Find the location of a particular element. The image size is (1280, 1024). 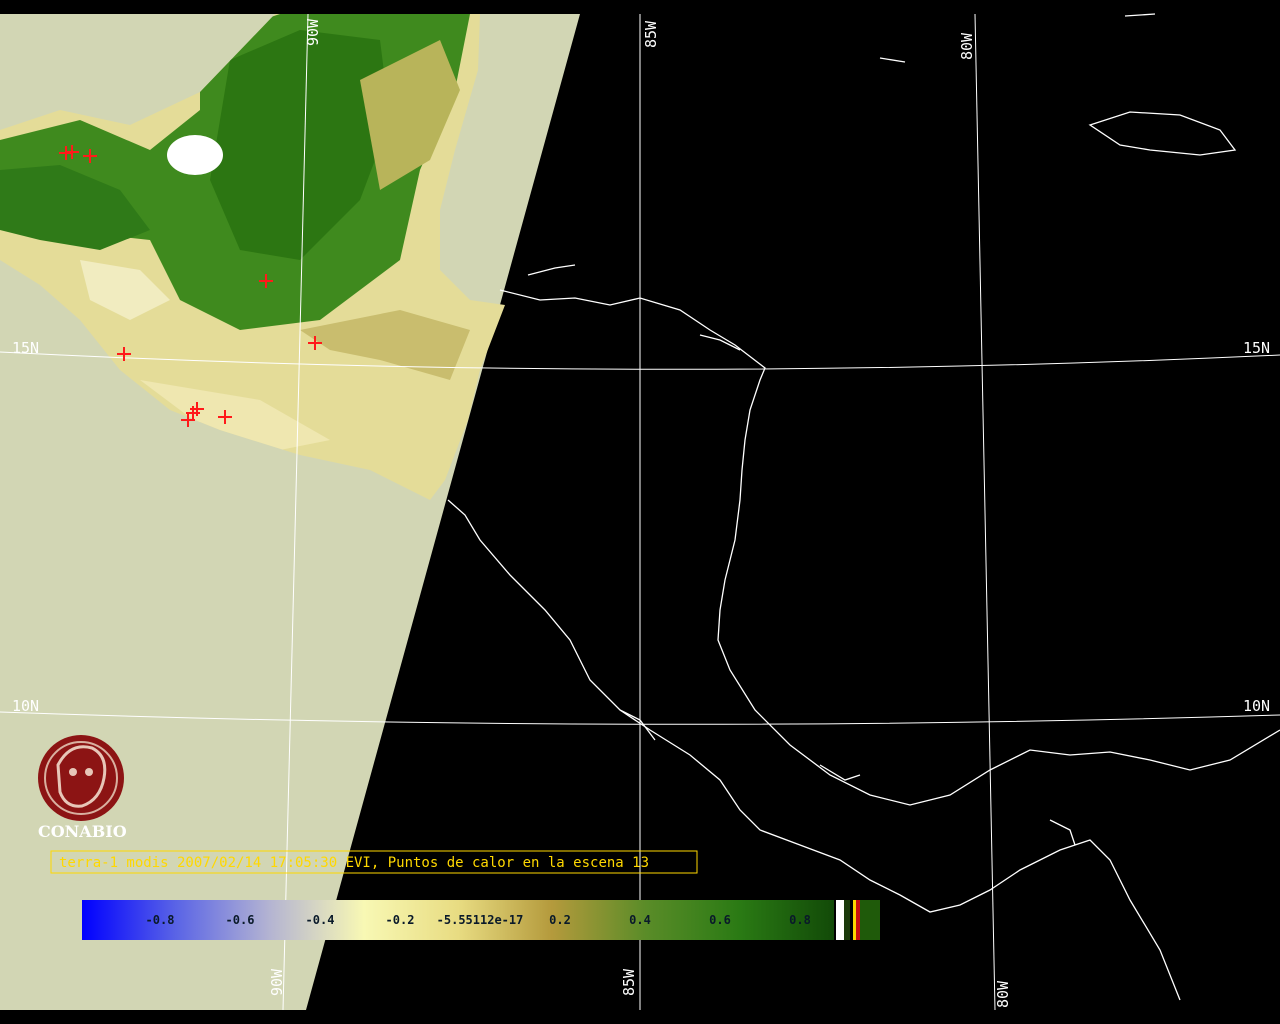

legend-tick-label: -5.55112e-17 is located at coordinates (480, 920).